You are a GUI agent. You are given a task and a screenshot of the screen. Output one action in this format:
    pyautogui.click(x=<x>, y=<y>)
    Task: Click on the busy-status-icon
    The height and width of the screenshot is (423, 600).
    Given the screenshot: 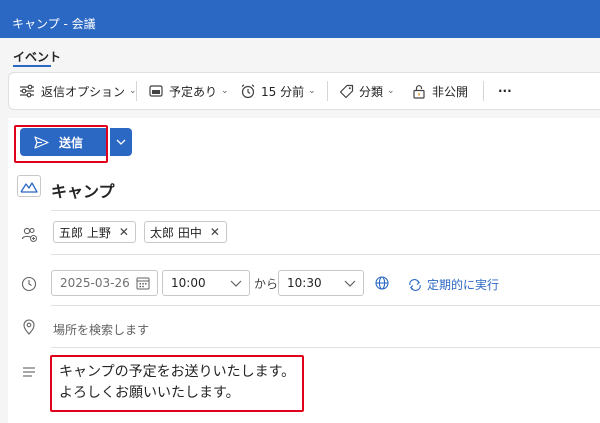 What is the action you would take?
    pyautogui.click(x=156, y=91)
    